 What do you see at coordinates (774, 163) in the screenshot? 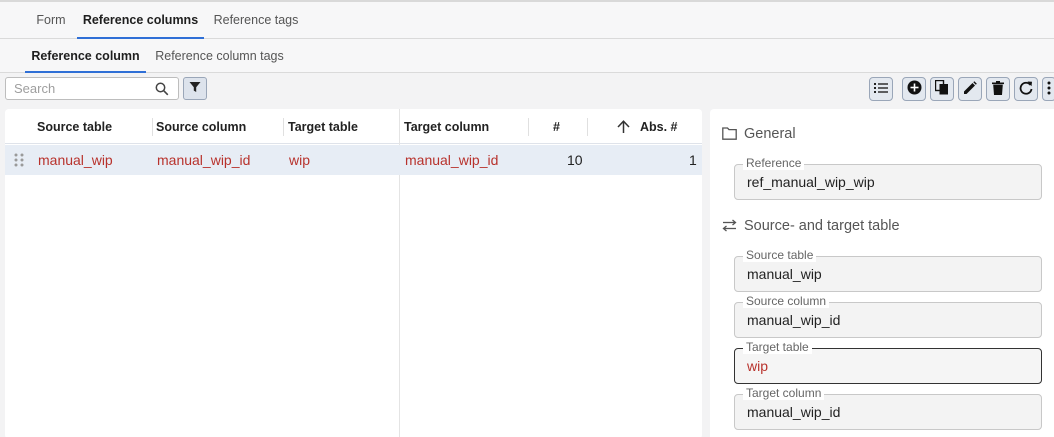
I see `reference-label: Reference` at bounding box center [774, 163].